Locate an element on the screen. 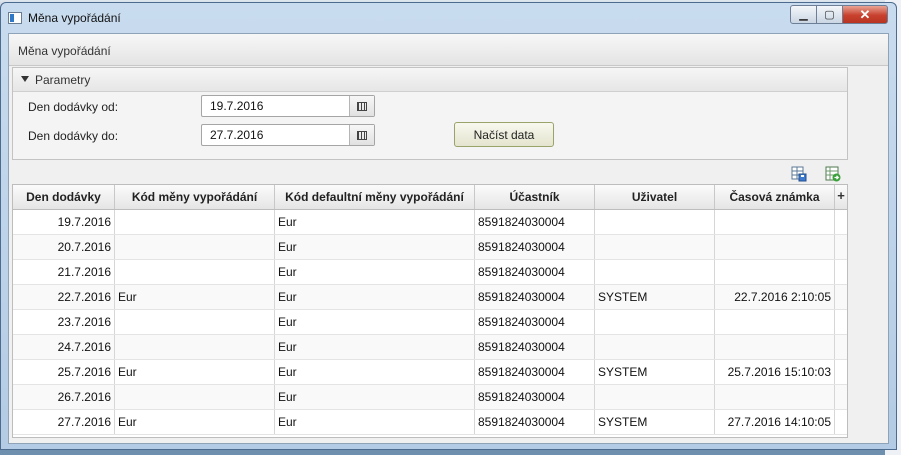 This screenshot has width=901, height=455. cell-delivery-day: 22.7.2016 is located at coordinates (64, 297).